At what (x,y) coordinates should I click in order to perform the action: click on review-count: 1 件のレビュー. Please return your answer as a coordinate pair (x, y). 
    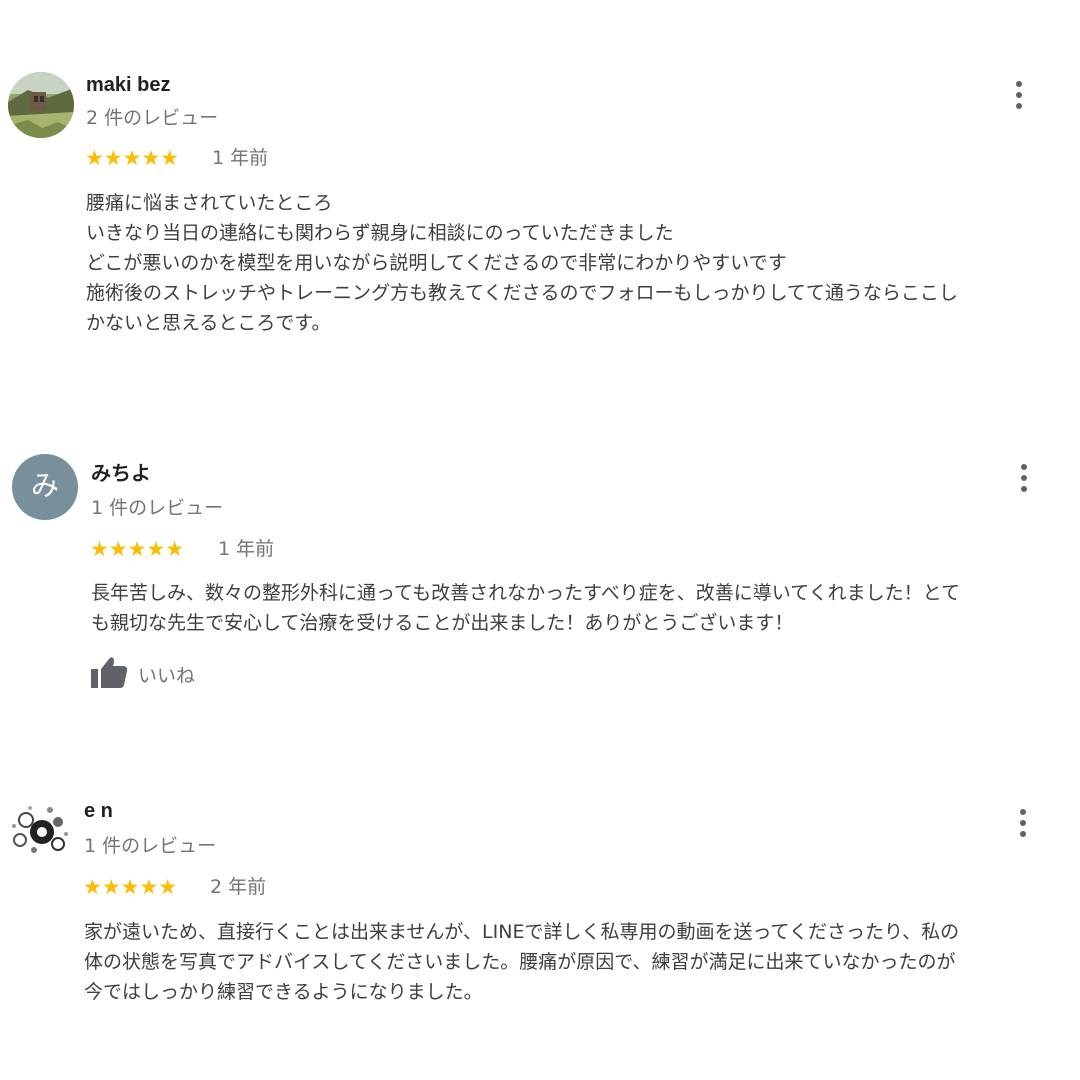
    Looking at the image, I should click on (150, 844).